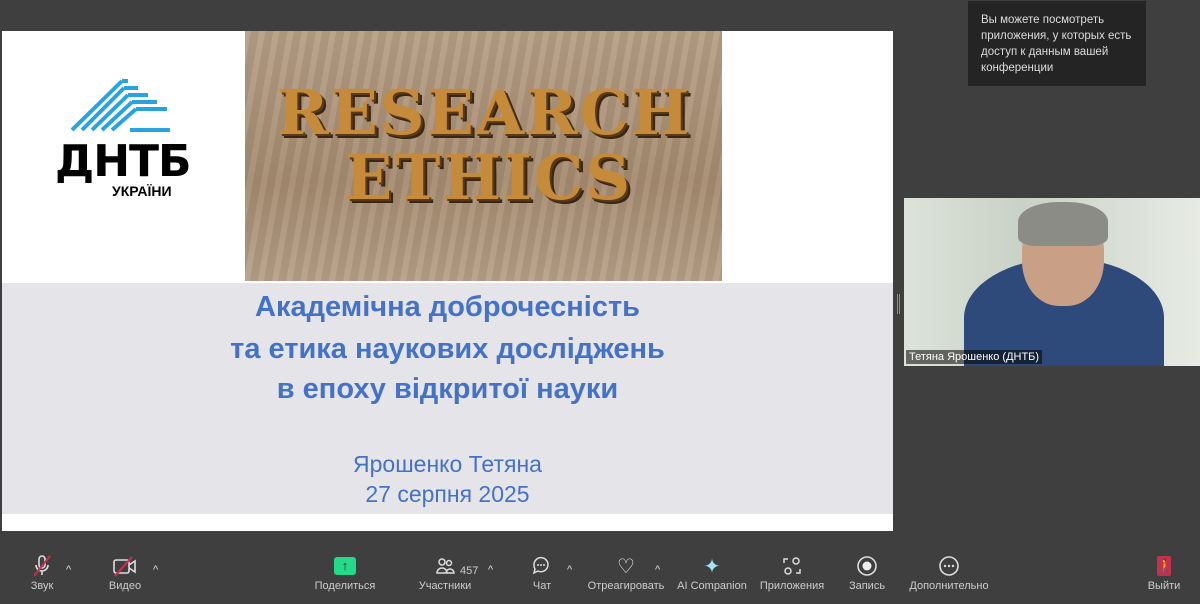 The image size is (1200, 604). What do you see at coordinates (155, 570) in the screenshot?
I see `video-options-caret: ^` at bounding box center [155, 570].